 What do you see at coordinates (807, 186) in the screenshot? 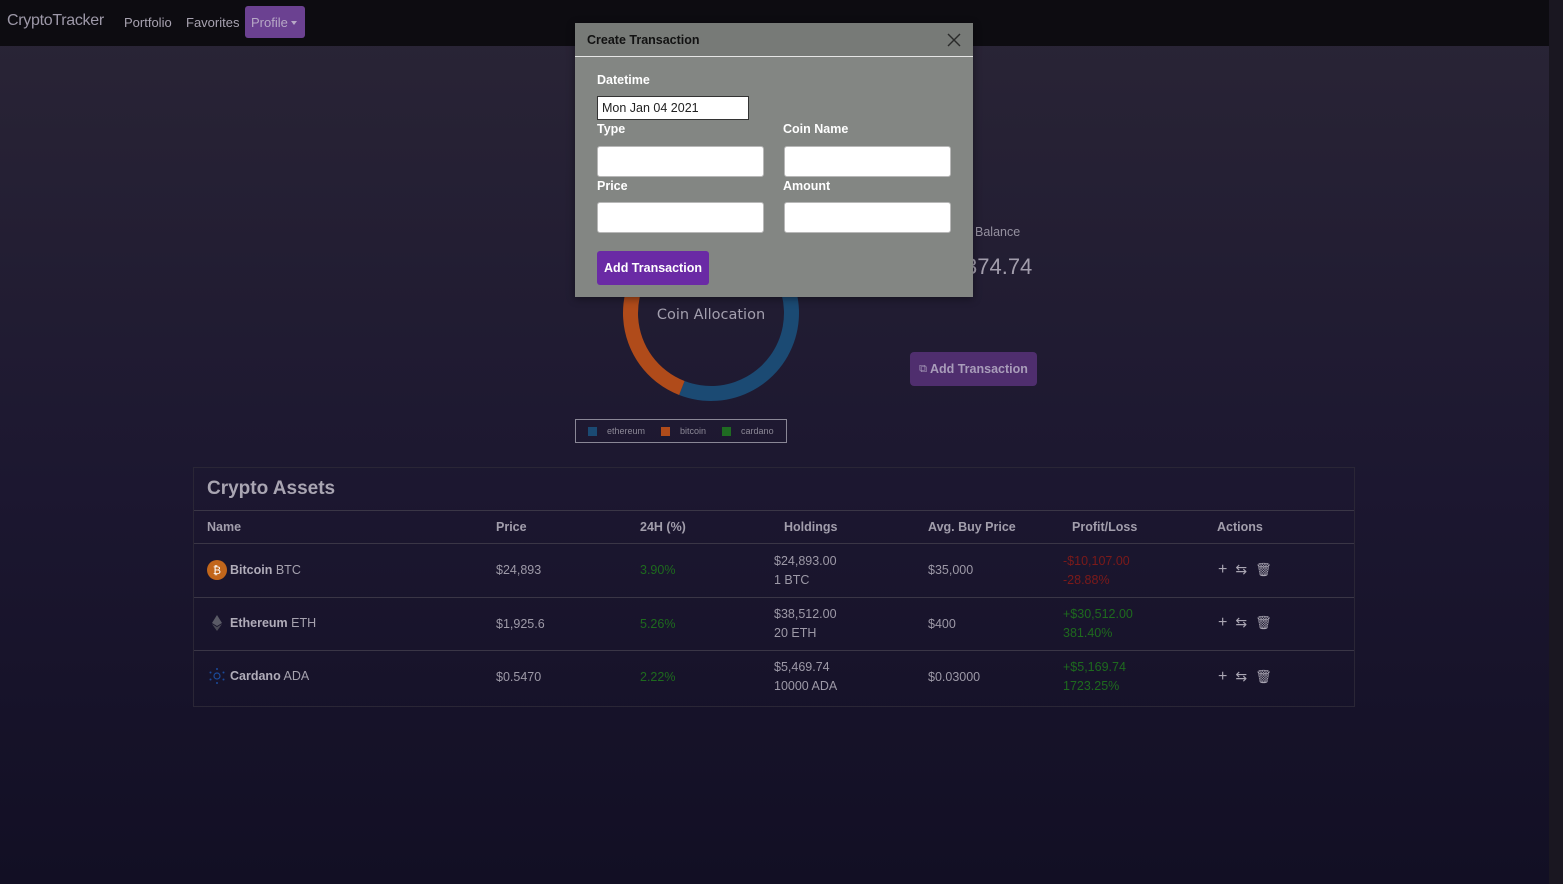
I see `amount-label: Amount` at bounding box center [807, 186].